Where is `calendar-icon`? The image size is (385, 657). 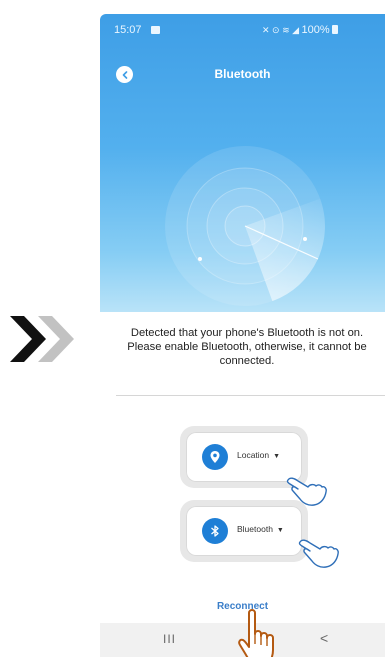 calendar-icon is located at coordinates (155, 30).